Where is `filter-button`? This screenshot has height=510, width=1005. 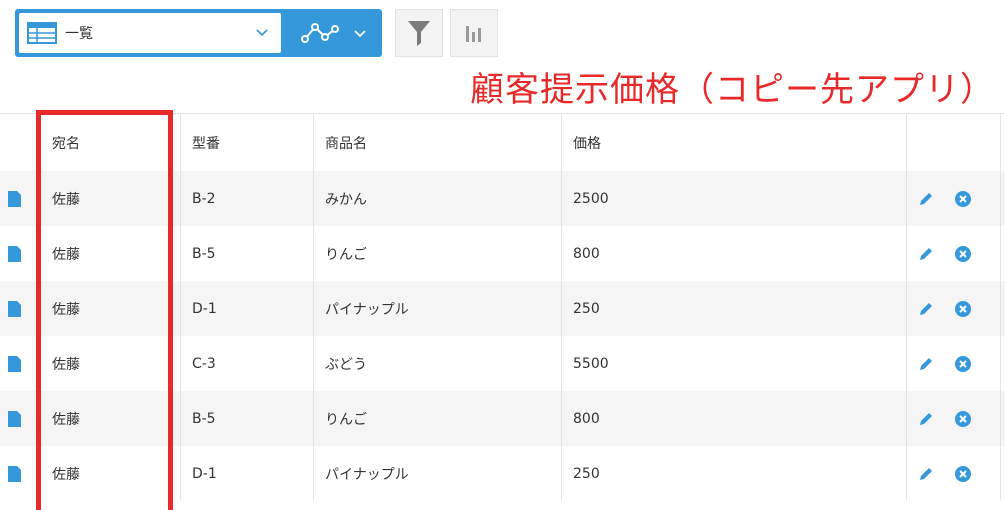
filter-button is located at coordinates (419, 33).